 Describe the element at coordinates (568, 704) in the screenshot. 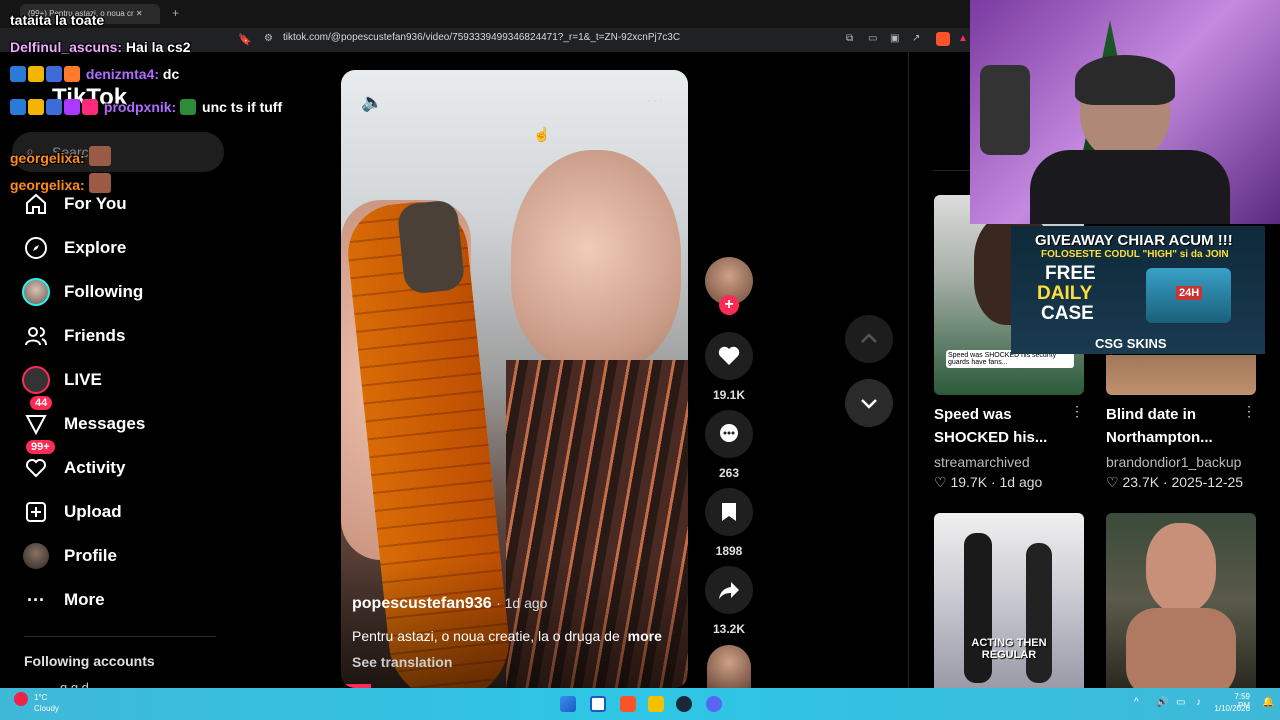

I see `windows-start-icon` at that location.